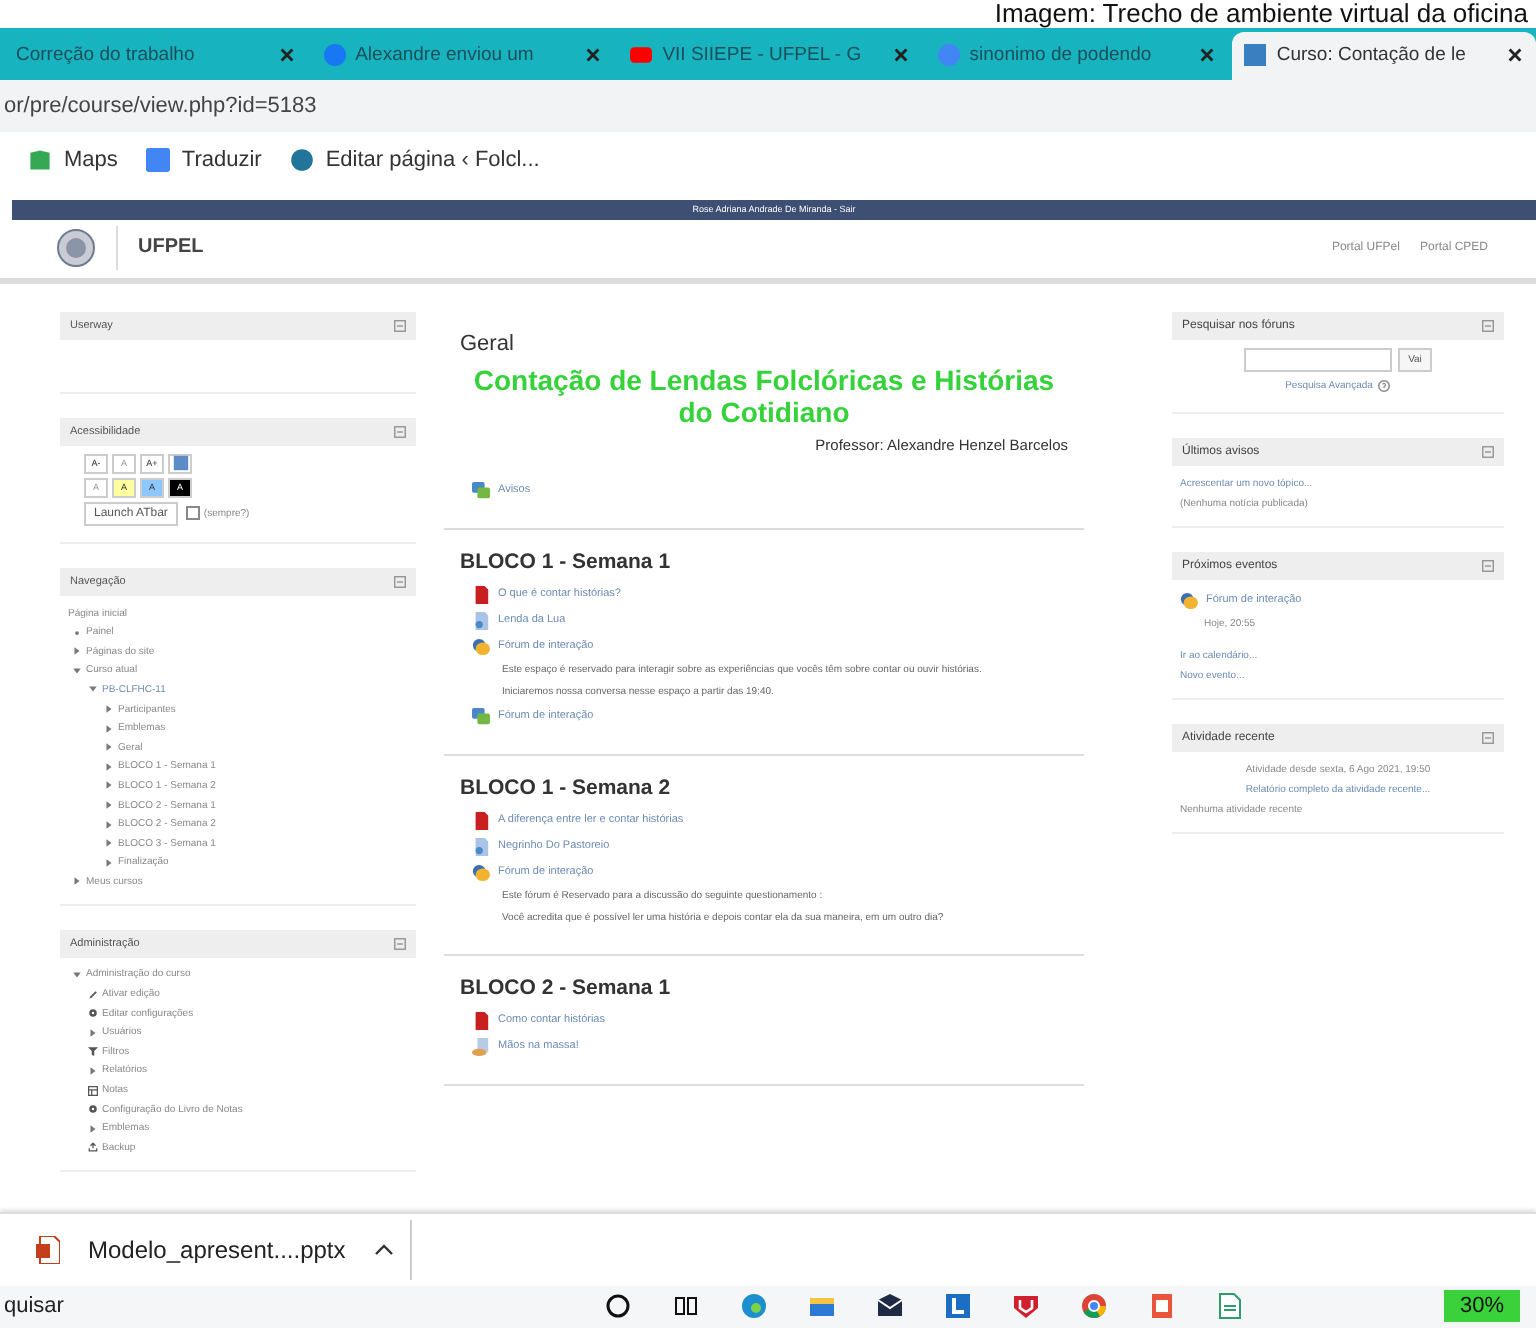  Describe the element at coordinates (1094, 1306) in the screenshot. I see `chrome-icon` at that location.